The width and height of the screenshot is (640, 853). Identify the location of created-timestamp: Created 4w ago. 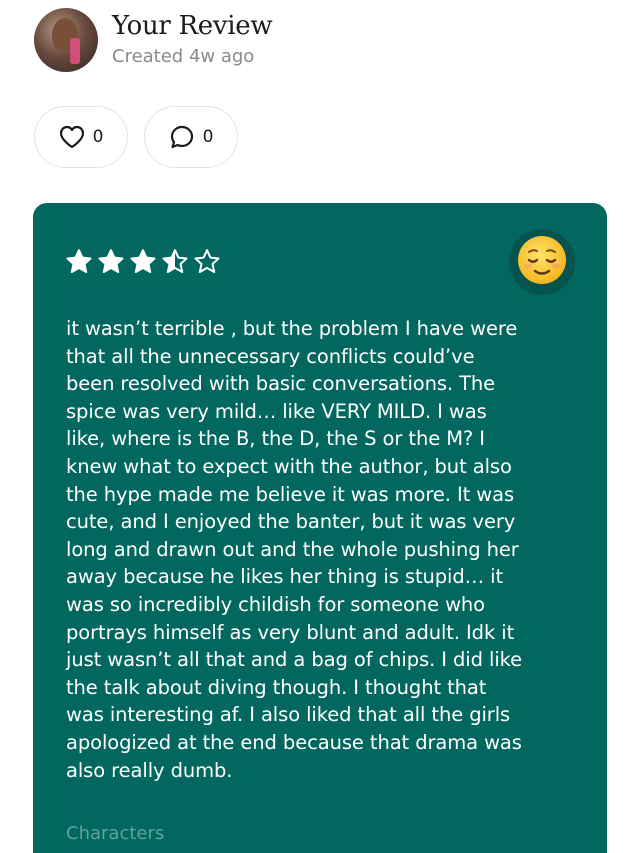
(183, 56).